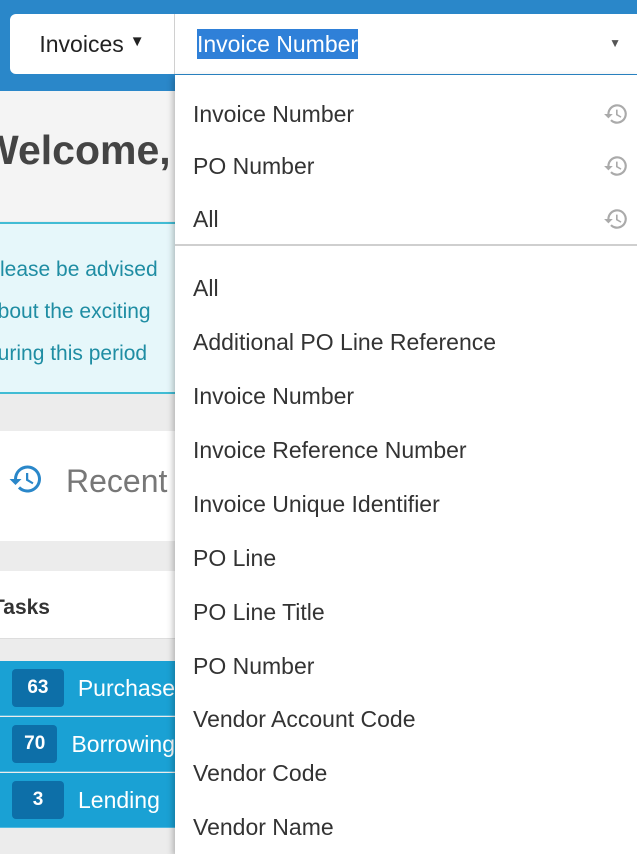 The width and height of the screenshot is (637, 854). I want to click on field-option-label: Invoice Reference Number, so click(330, 449).